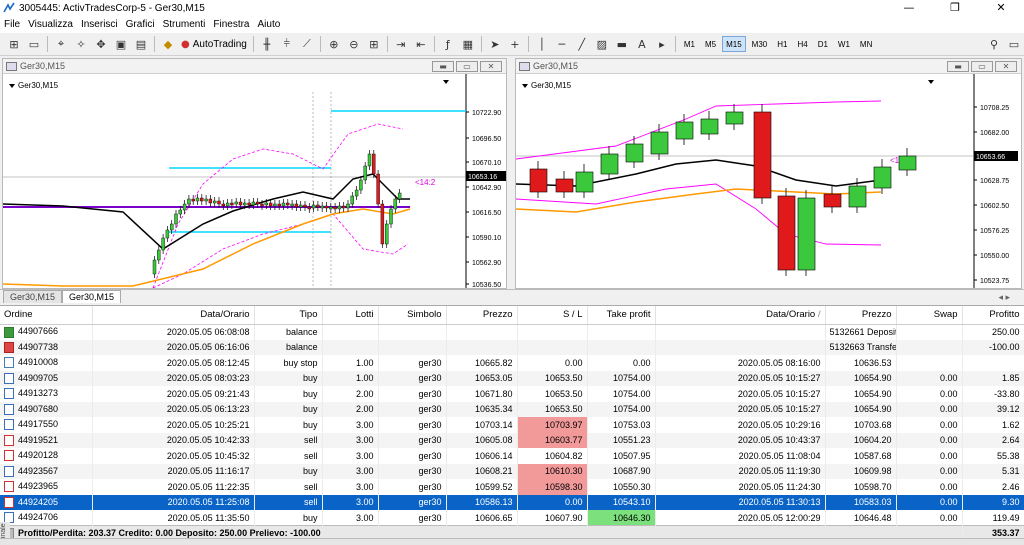 This screenshot has width=1024, height=545. What do you see at coordinates (101, 44) in the screenshot?
I see `navigator-icon: ✥` at bounding box center [101, 44].